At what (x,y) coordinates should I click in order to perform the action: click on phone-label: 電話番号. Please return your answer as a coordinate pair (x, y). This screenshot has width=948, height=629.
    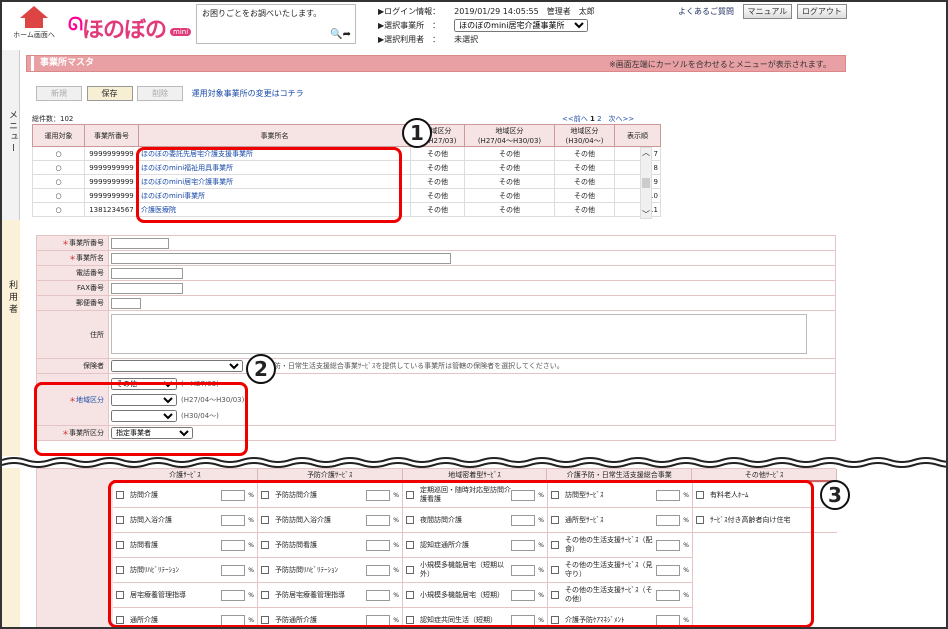
    Looking at the image, I should click on (72, 273).